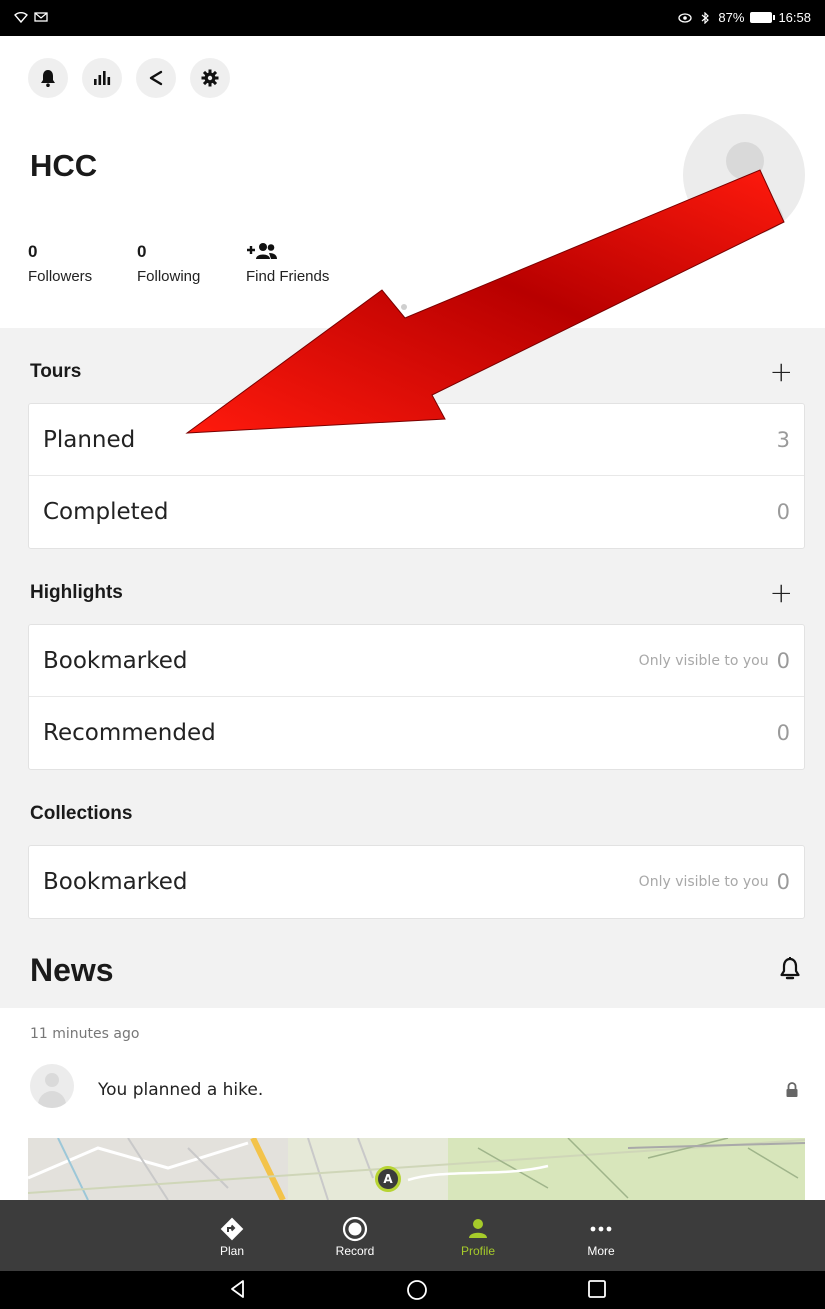  I want to click on settings-button, so click(210, 78).